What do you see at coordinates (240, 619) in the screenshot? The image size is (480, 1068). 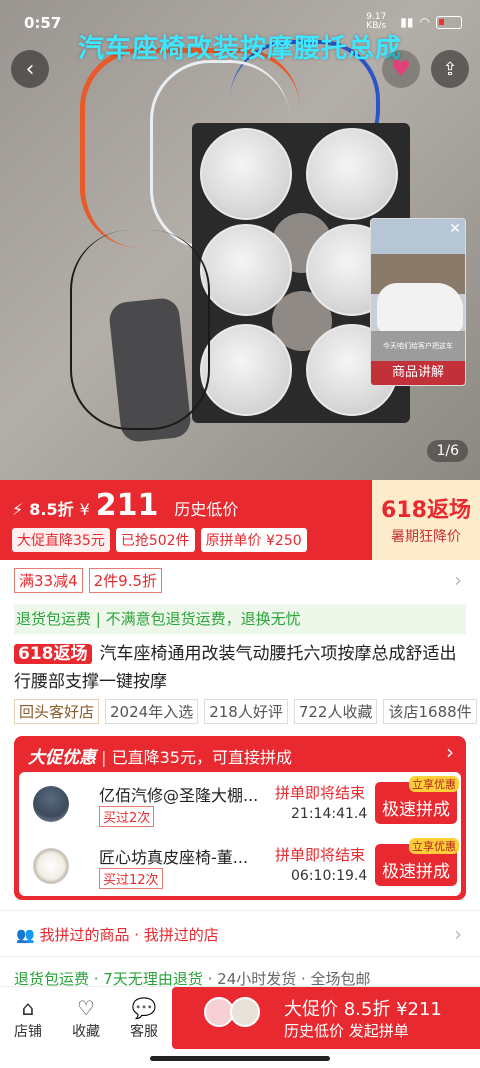 I see `return-freight-banner: 退货包运费 | 不满意包退货运费，退换无忧` at bounding box center [240, 619].